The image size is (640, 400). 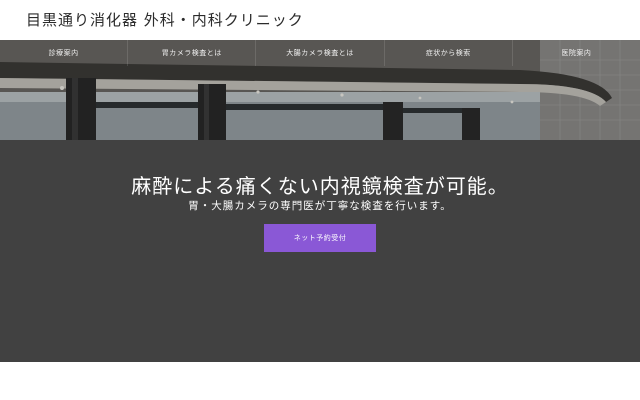 What do you see at coordinates (320, 381) in the screenshot?
I see `below-hero-area` at bounding box center [320, 381].